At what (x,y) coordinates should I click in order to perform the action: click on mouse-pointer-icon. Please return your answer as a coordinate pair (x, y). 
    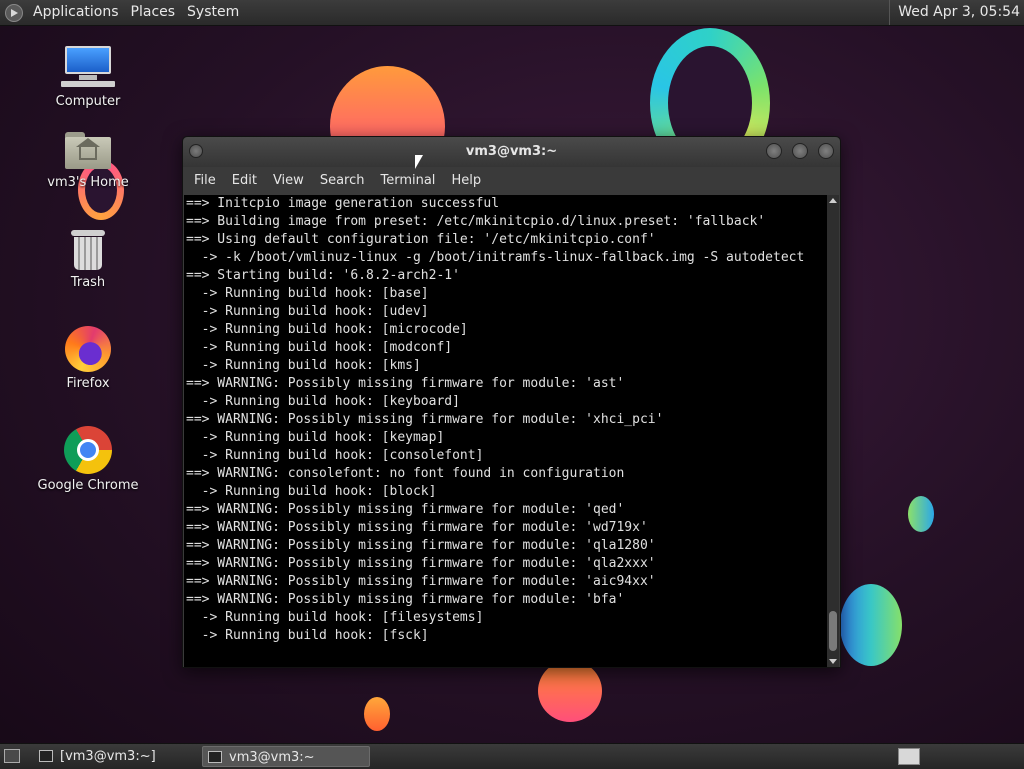
    Looking at the image, I should click on (419, 162).